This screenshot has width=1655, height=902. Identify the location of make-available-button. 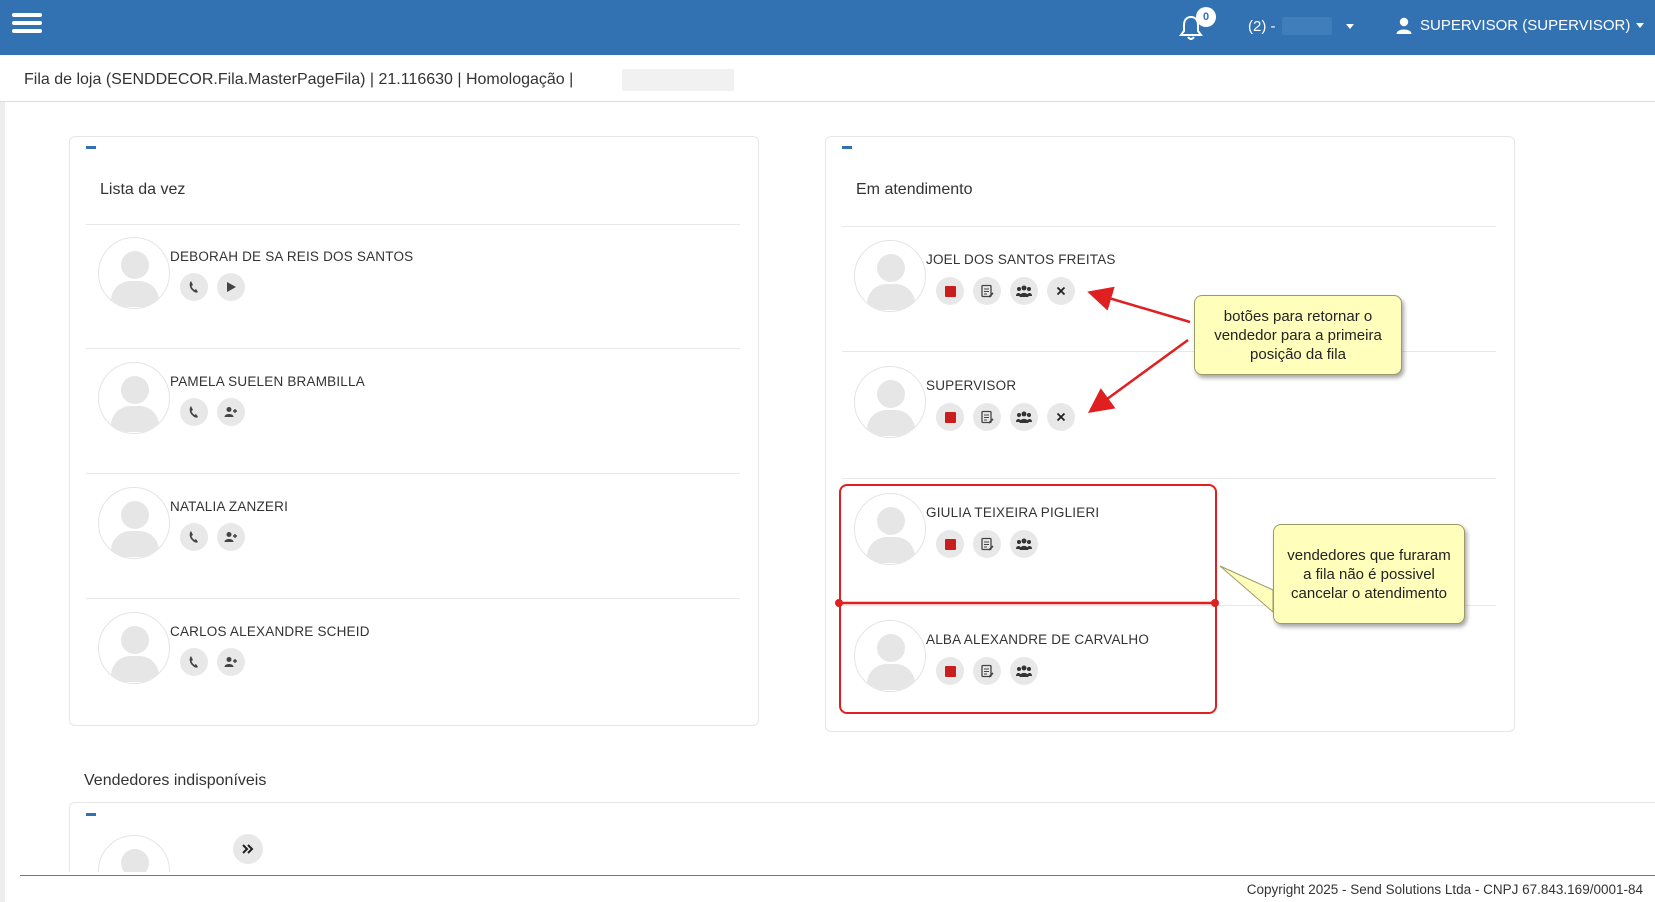
(248, 849).